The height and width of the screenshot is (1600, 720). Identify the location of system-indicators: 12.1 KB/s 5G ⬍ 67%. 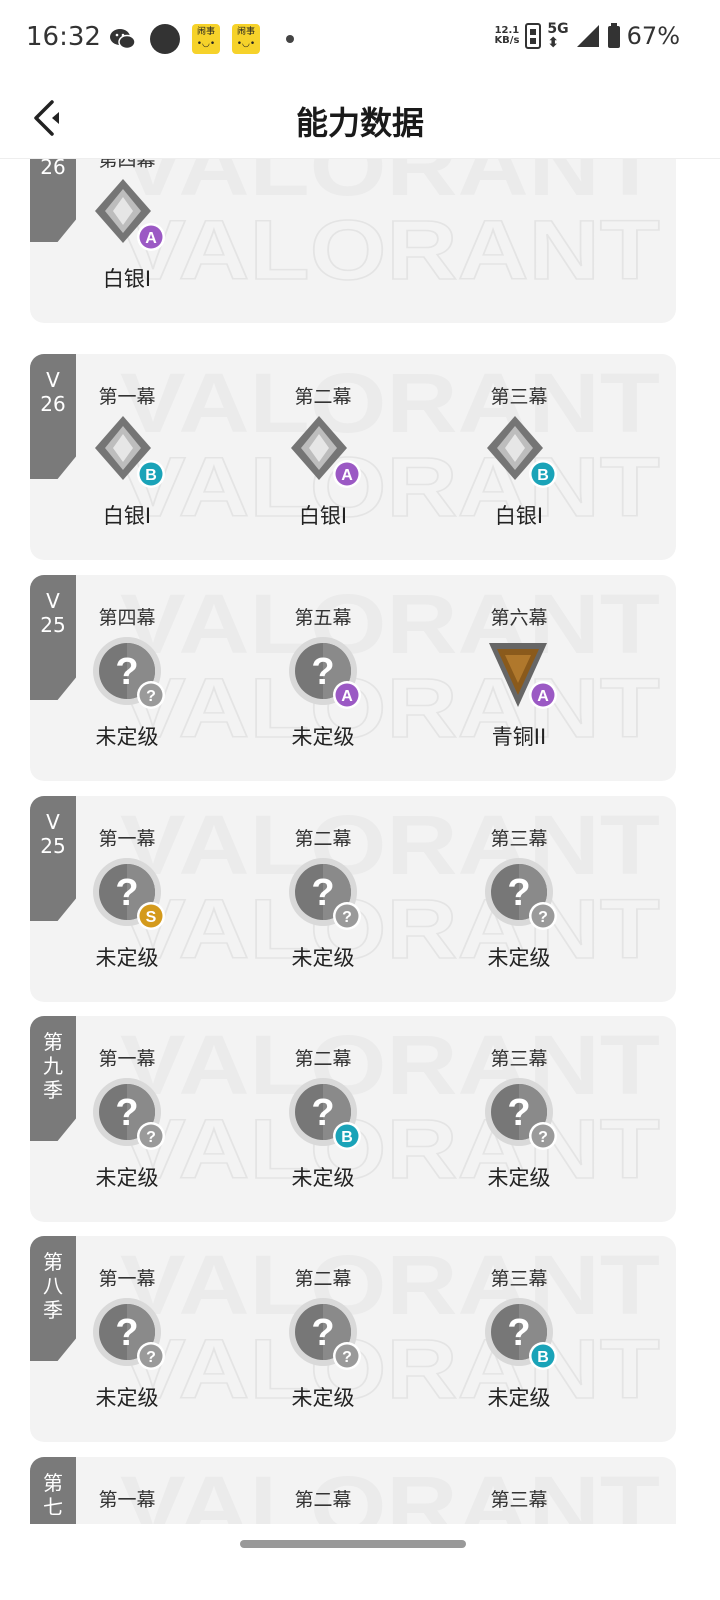
(587, 36).